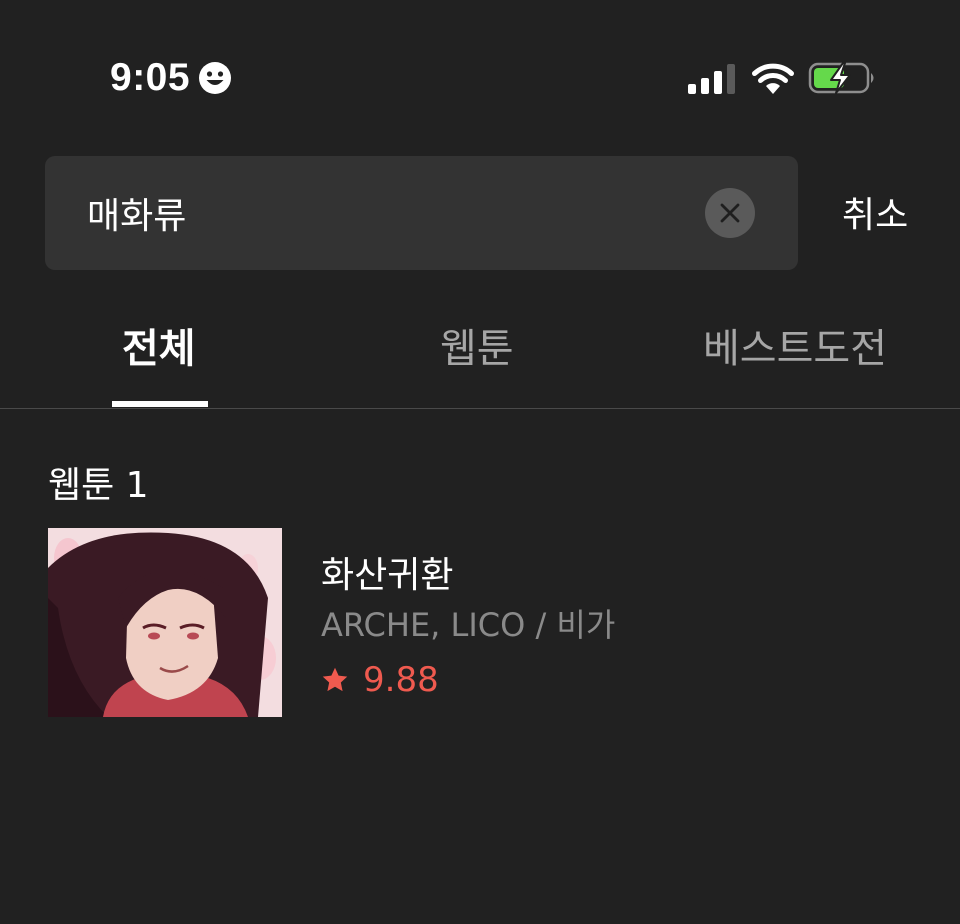 The width and height of the screenshot is (960, 924). I want to click on clear-search-button, so click(730, 213).